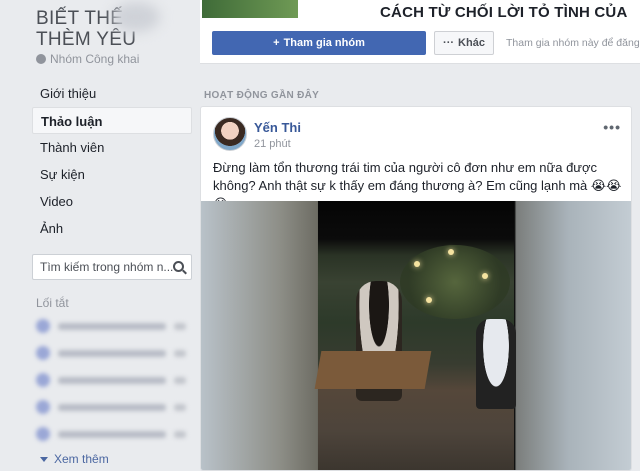 The width and height of the screenshot is (640, 471). Describe the element at coordinates (504, 12) in the screenshot. I see `cover-title: CÁCH TỪ CHỐI LỜI TỎ TÌNH CỦA` at that location.